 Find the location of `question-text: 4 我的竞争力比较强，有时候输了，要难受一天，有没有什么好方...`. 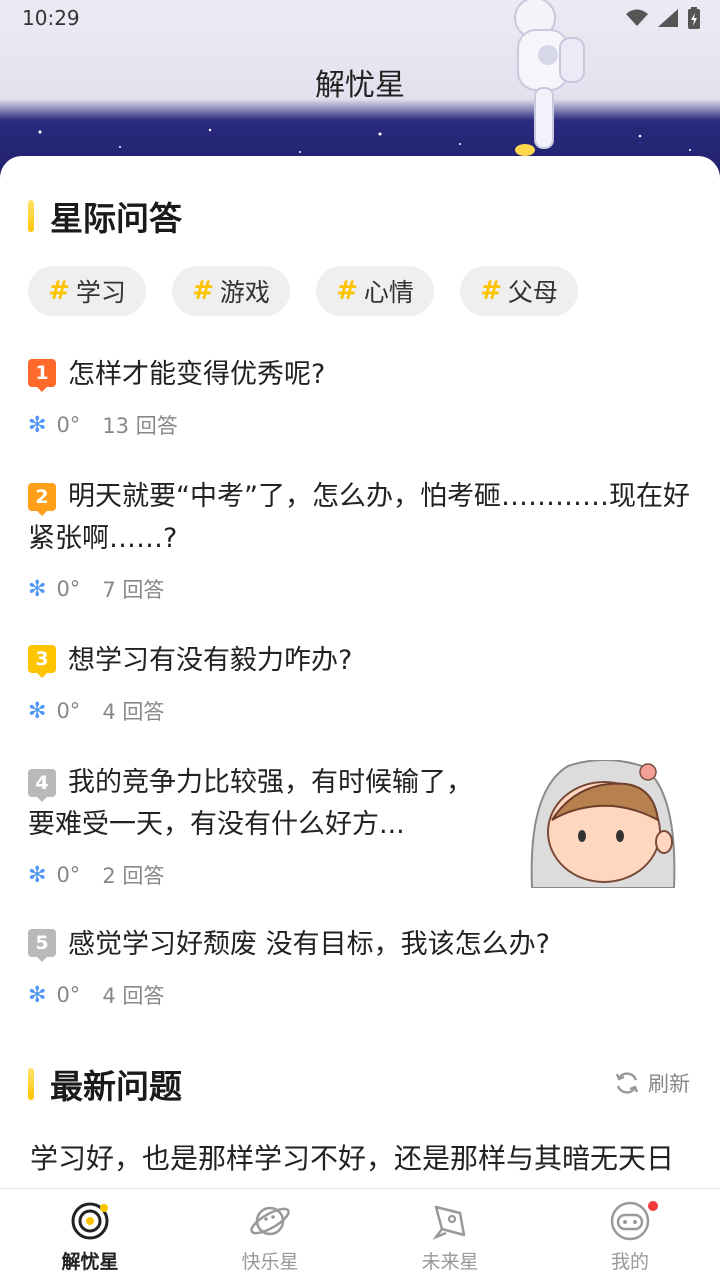

question-text: 4 我的竞争力比较强，有时候输了，要难受一天，有没有什么好方... is located at coordinates (258, 804).